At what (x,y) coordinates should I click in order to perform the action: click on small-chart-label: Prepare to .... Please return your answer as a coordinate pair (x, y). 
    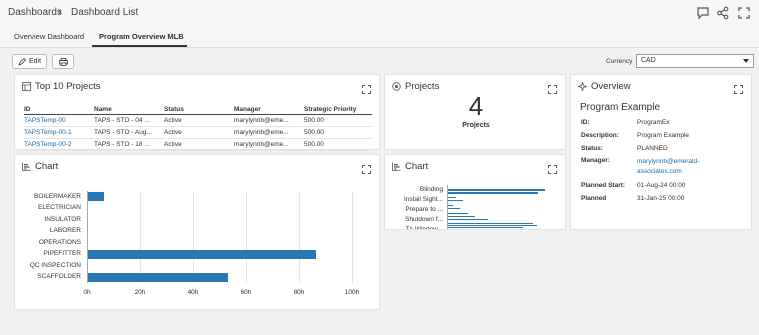
    Looking at the image, I should click on (424, 209).